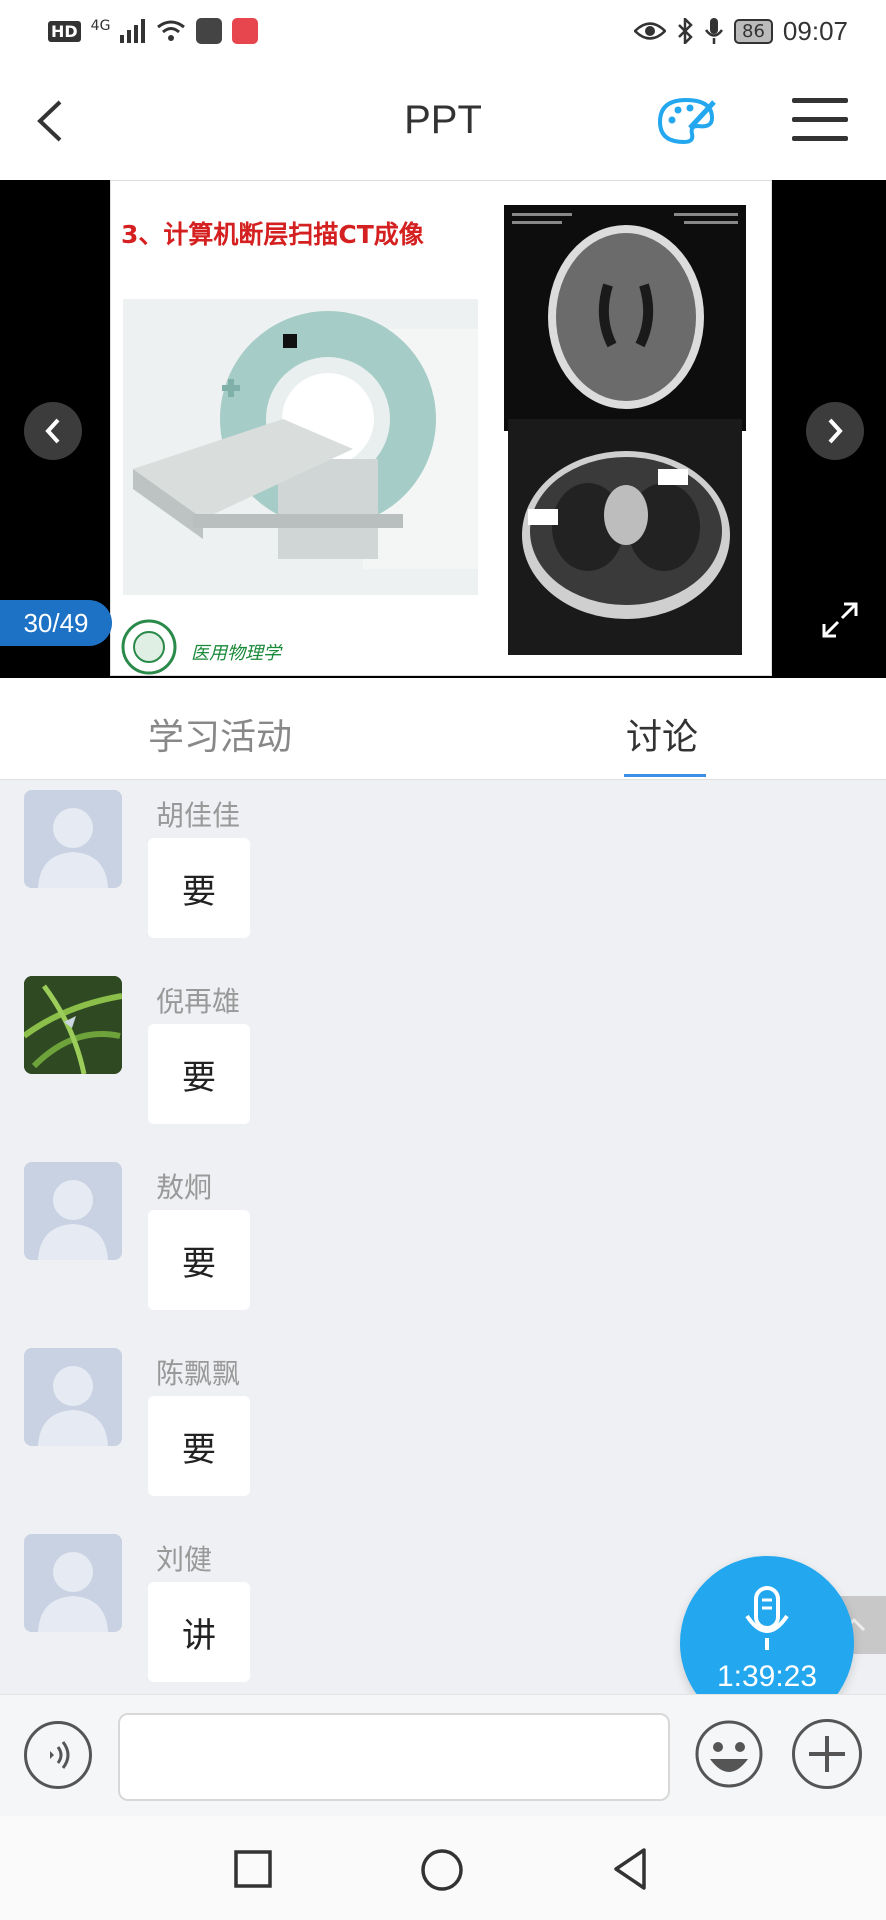 This screenshot has width=886, height=1920. I want to click on voice-input-button, so click(58, 1755).